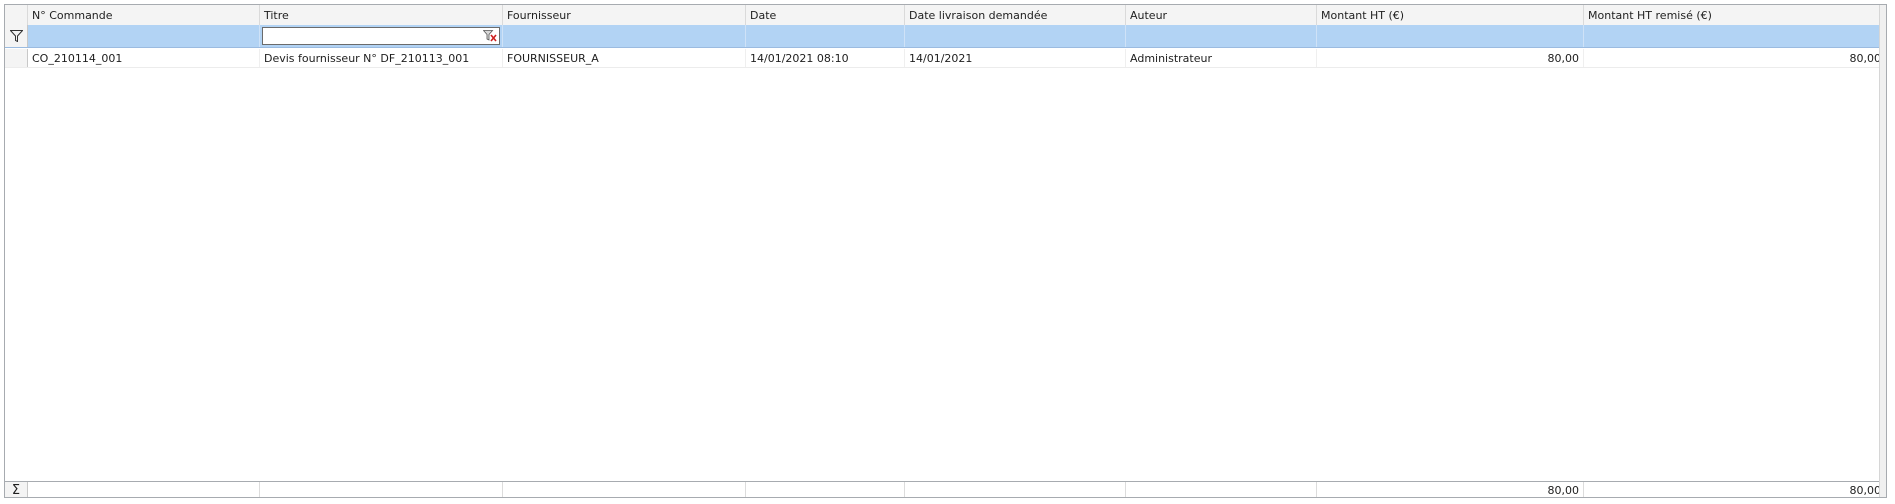  Describe the element at coordinates (1221, 489) in the screenshot. I see `summary-cell-auteur` at that location.